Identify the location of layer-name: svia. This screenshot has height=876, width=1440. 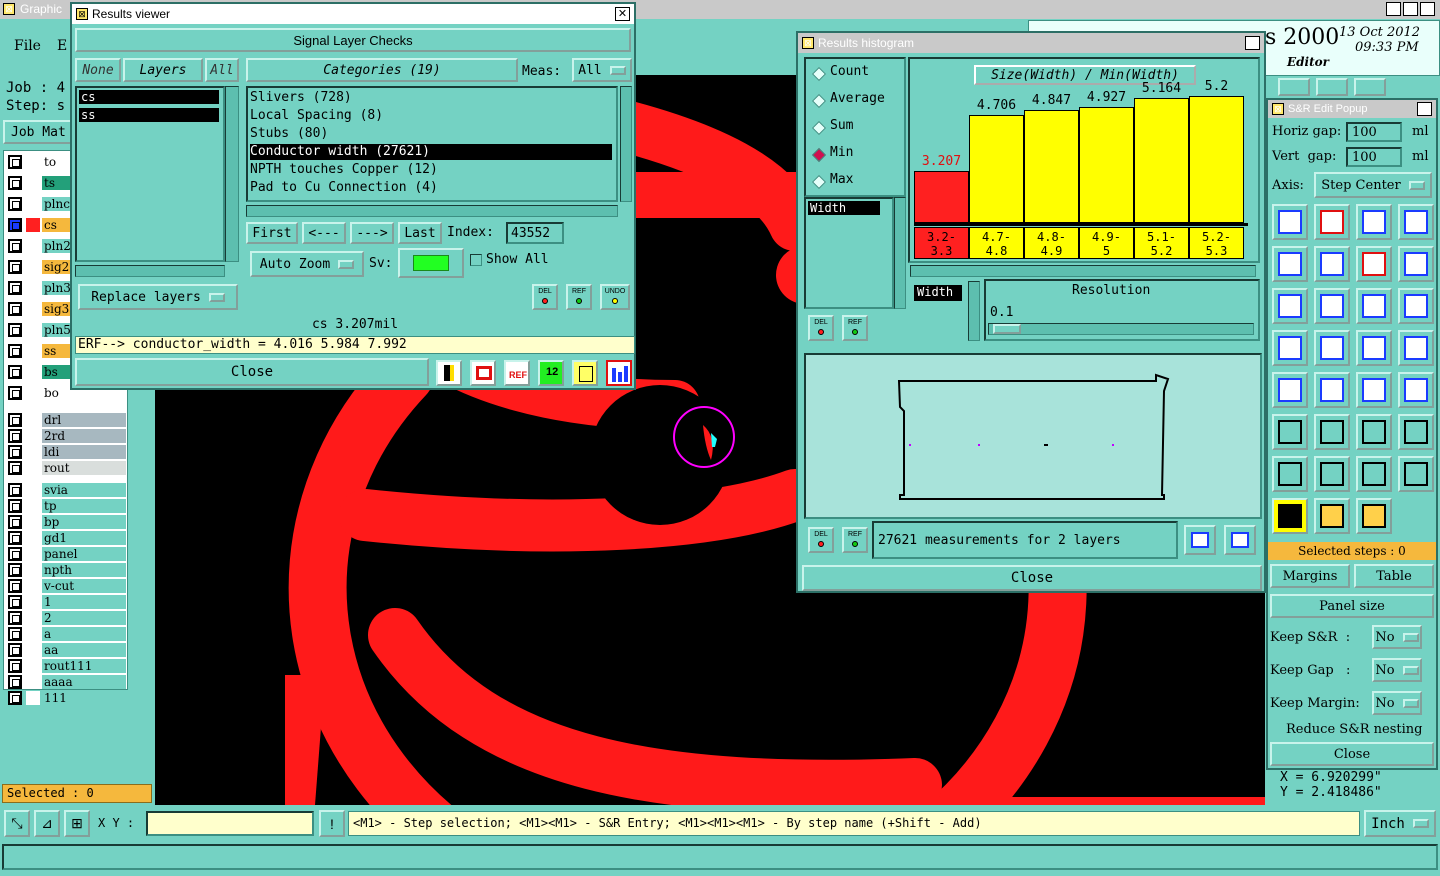
(84, 489).